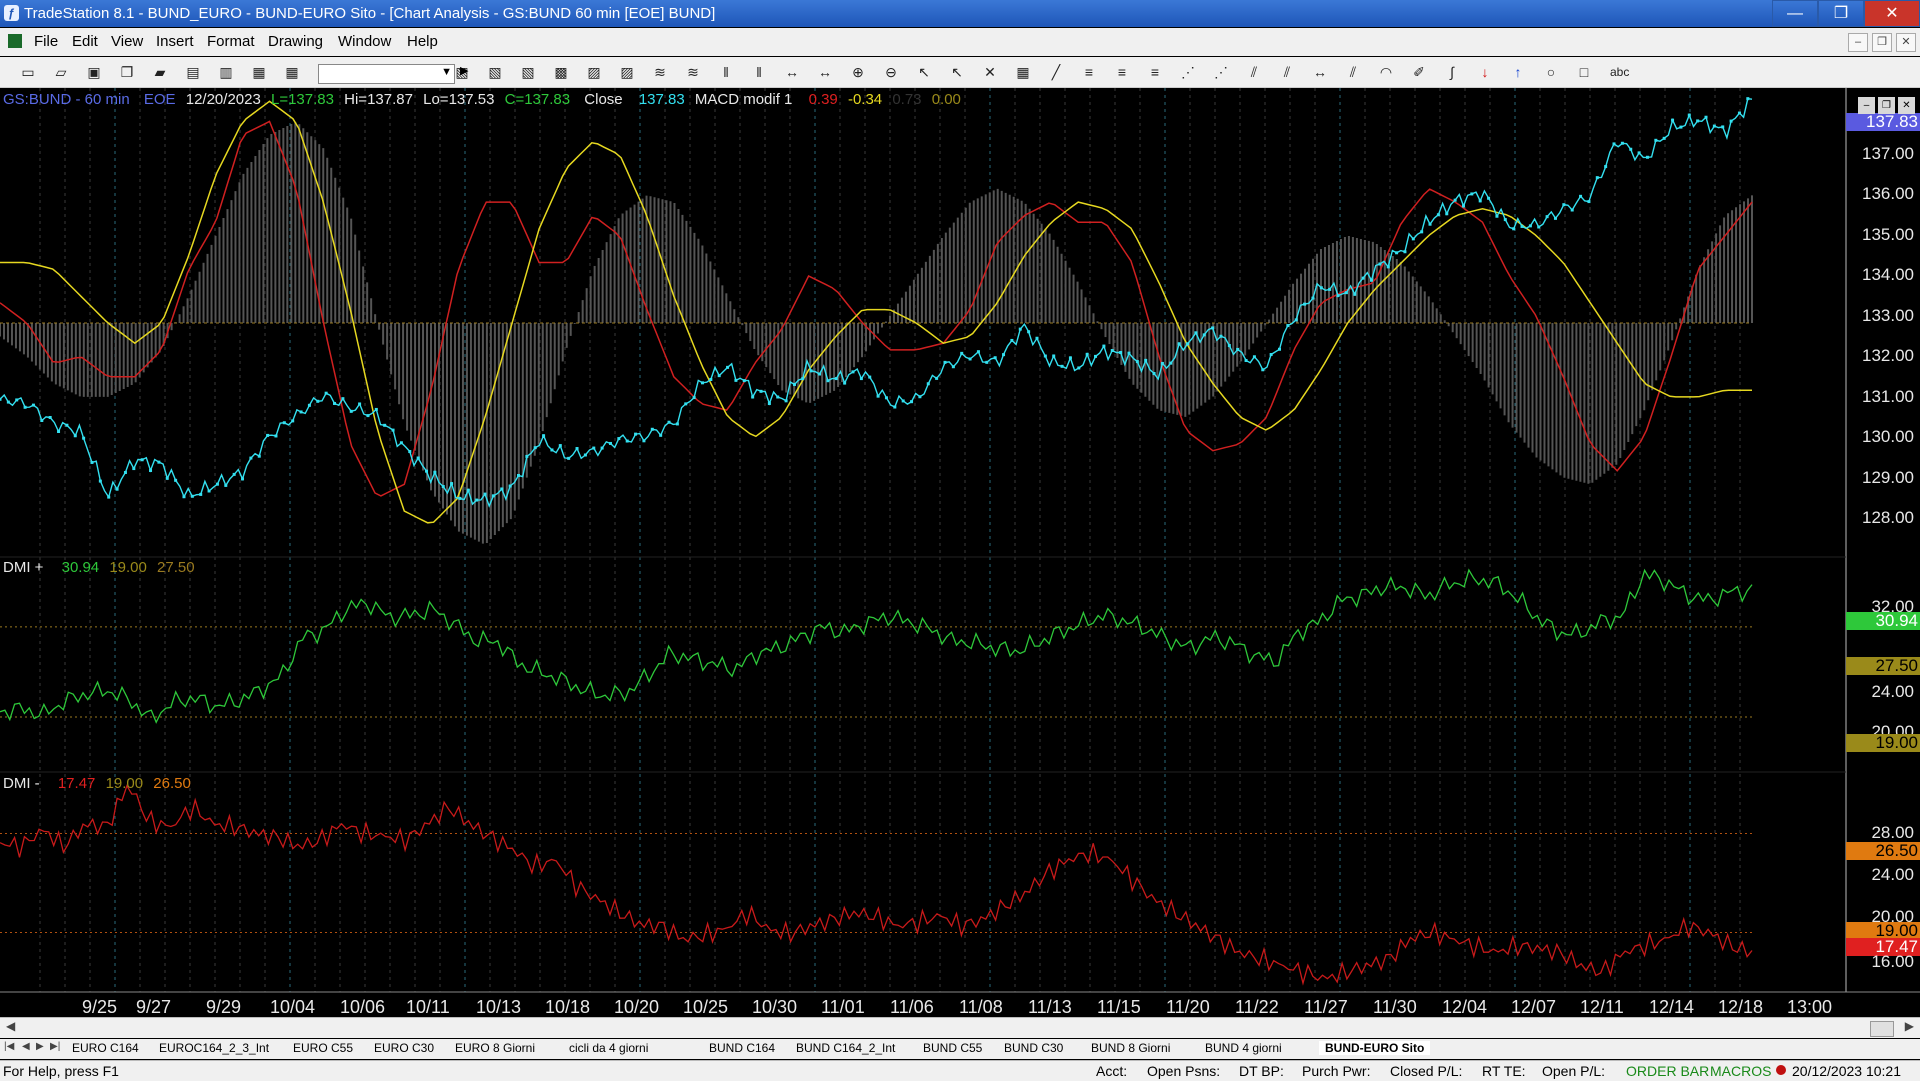 This screenshot has height=1081, width=1920. Describe the element at coordinates (1426, 1071) in the screenshot. I see `status-closed-pl: Closed P/L:` at that location.